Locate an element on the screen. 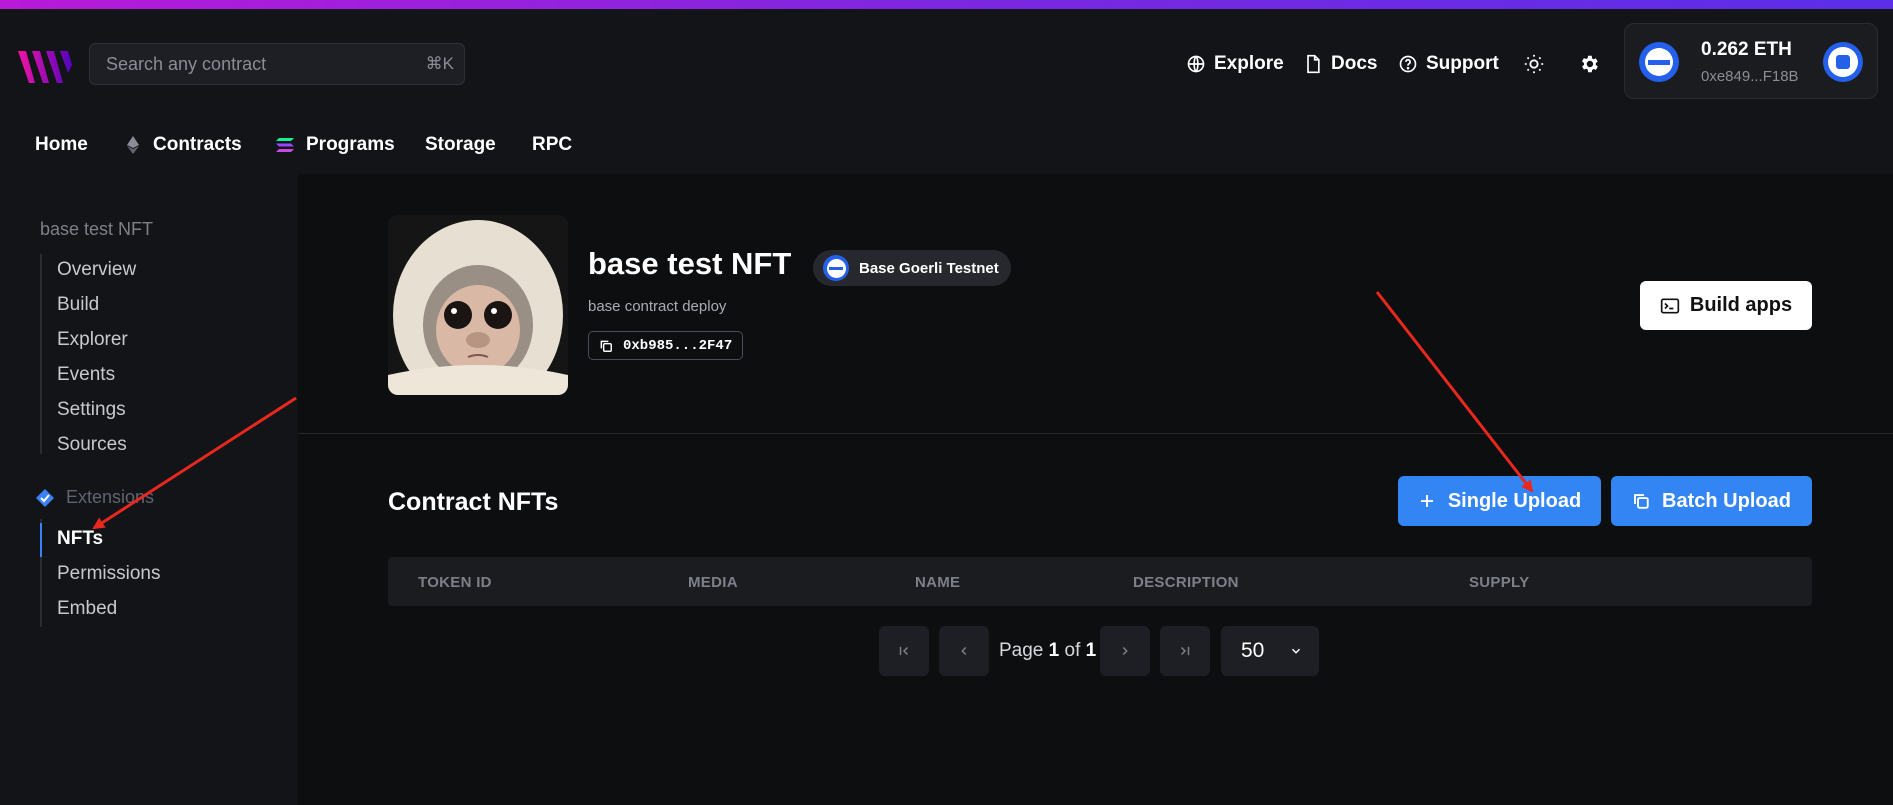 This screenshot has height=805, width=1893. nav-storage: Storage is located at coordinates (460, 145).